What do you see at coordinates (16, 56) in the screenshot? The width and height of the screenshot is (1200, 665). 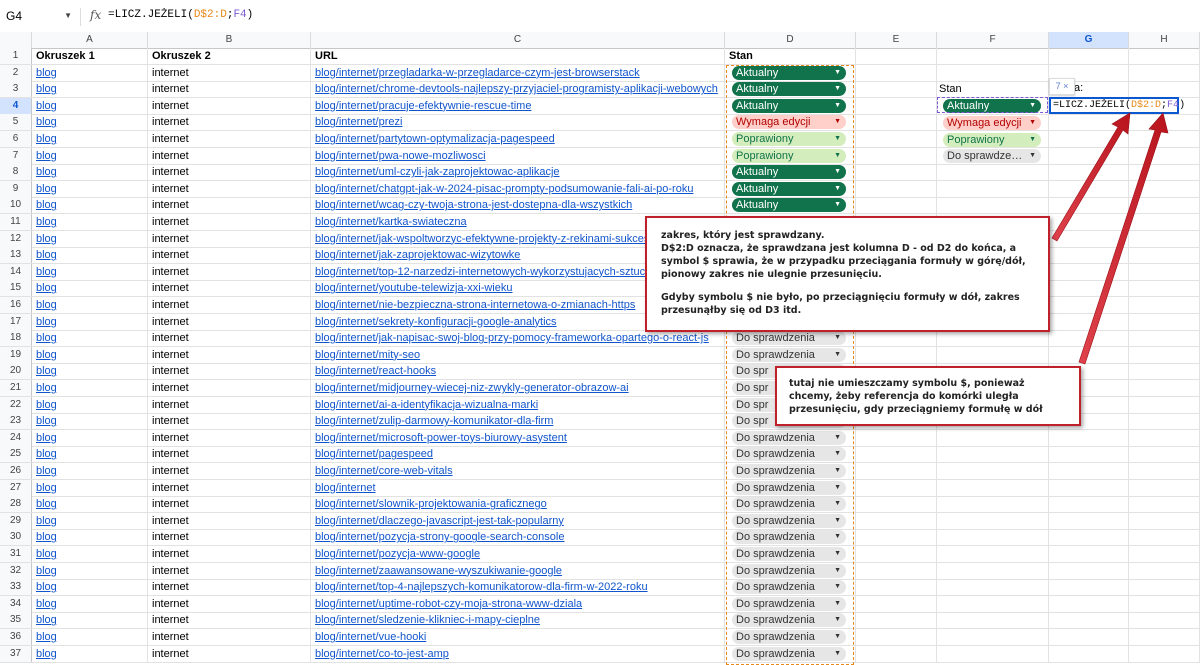 I see `row-number: 1` at bounding box center [16, 56].